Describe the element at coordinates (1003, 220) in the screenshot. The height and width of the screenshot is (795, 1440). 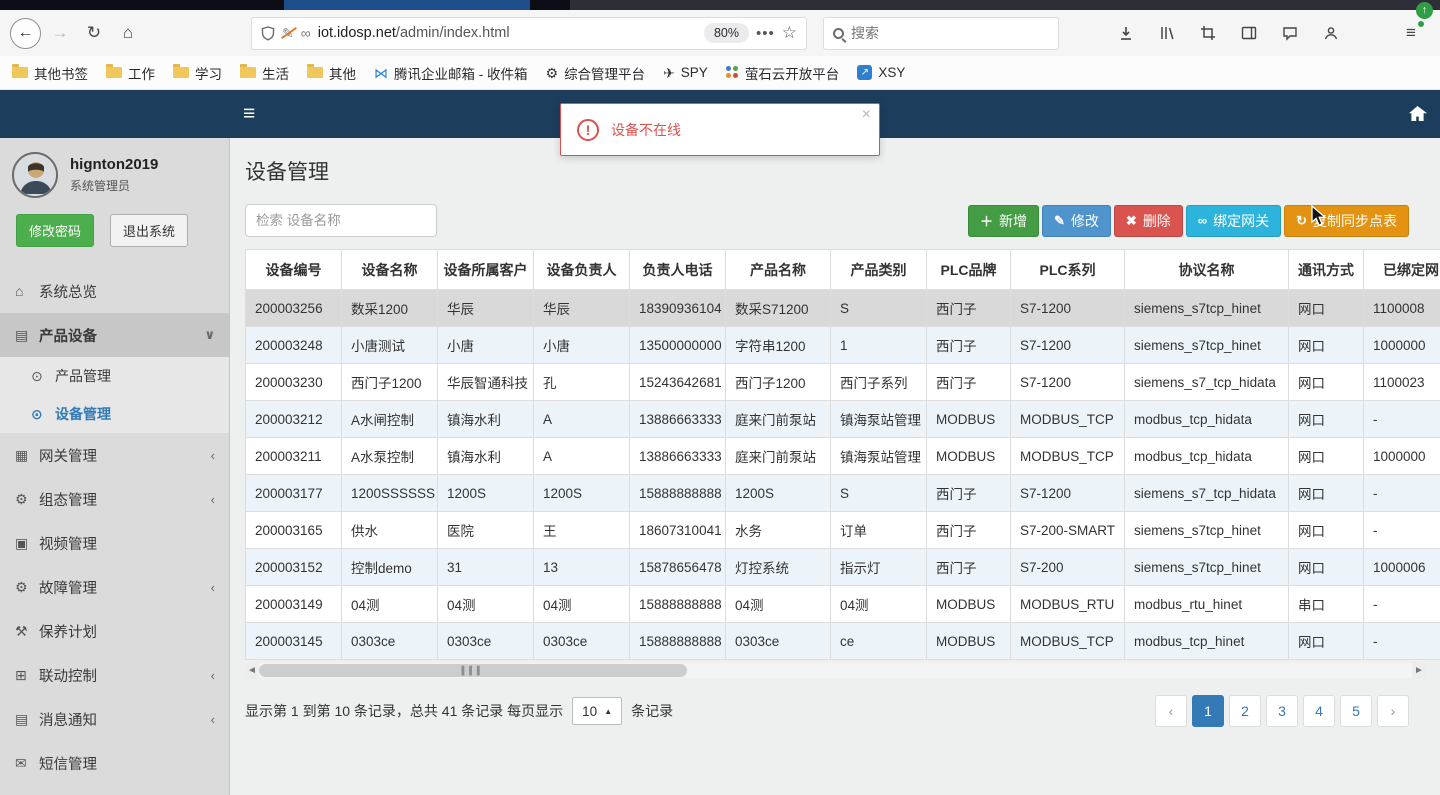
I see `add-button: ＋ 新增` at that location.